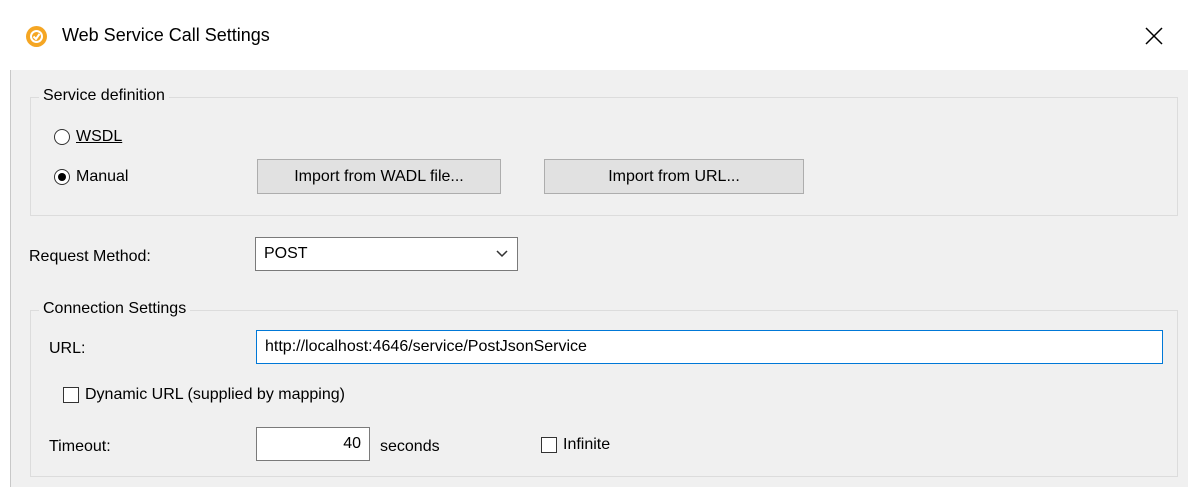 The height and width of the screenshot is (487, 1188). Describe the element at coordinates (386, 254) in the screenshot. I see `request-method-select: POST` at that location.